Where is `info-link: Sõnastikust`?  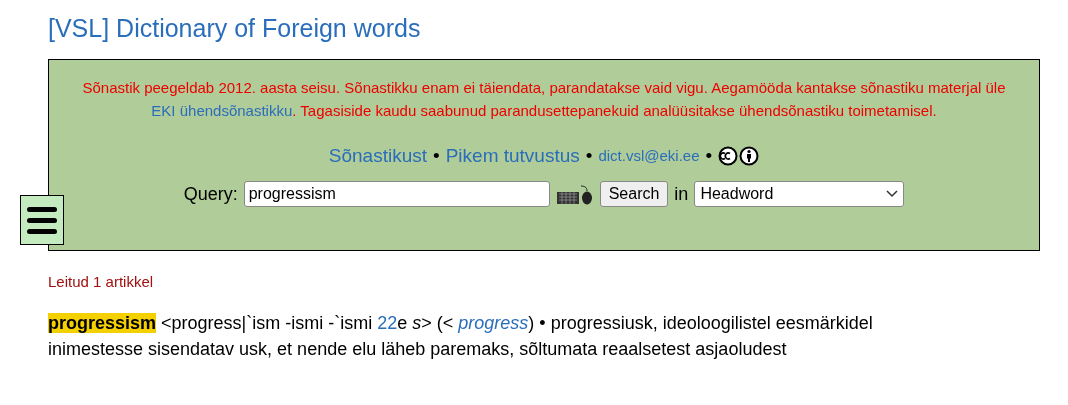
info-link: Sõnastikust is located at coordinates (377, 156).